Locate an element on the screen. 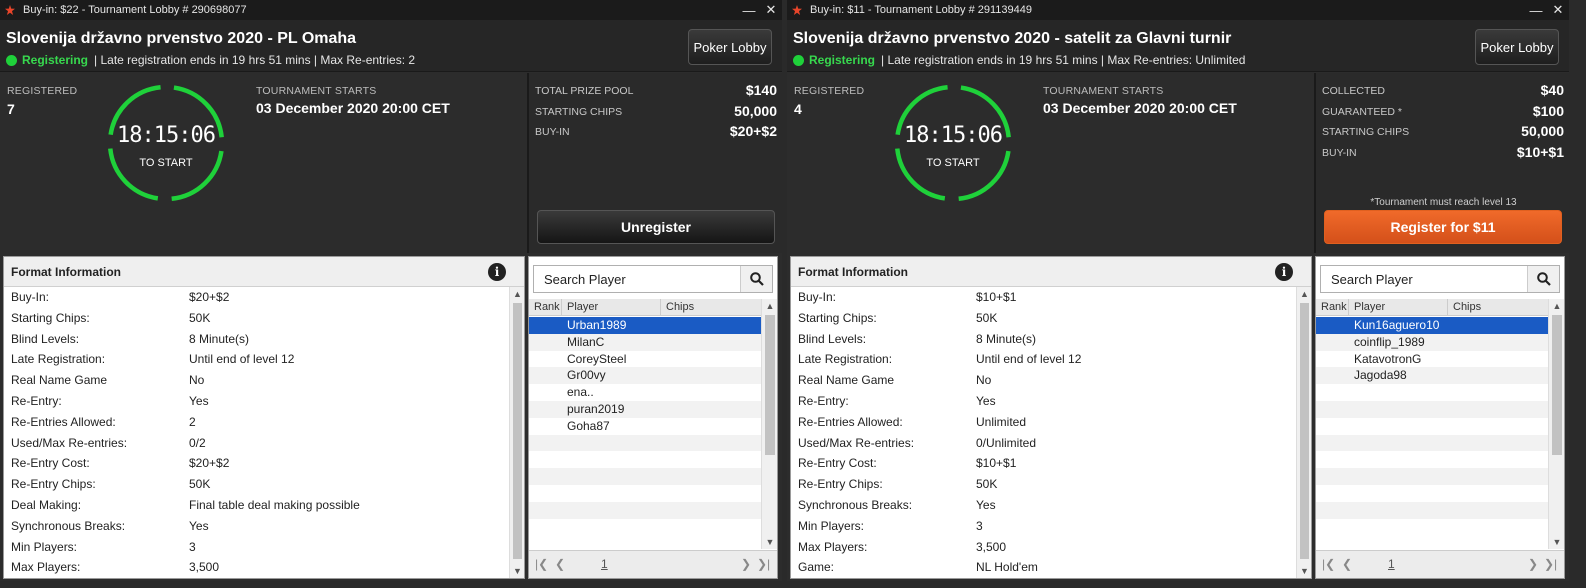  player-row: Gr00vy is located at coordinates (645, 376).